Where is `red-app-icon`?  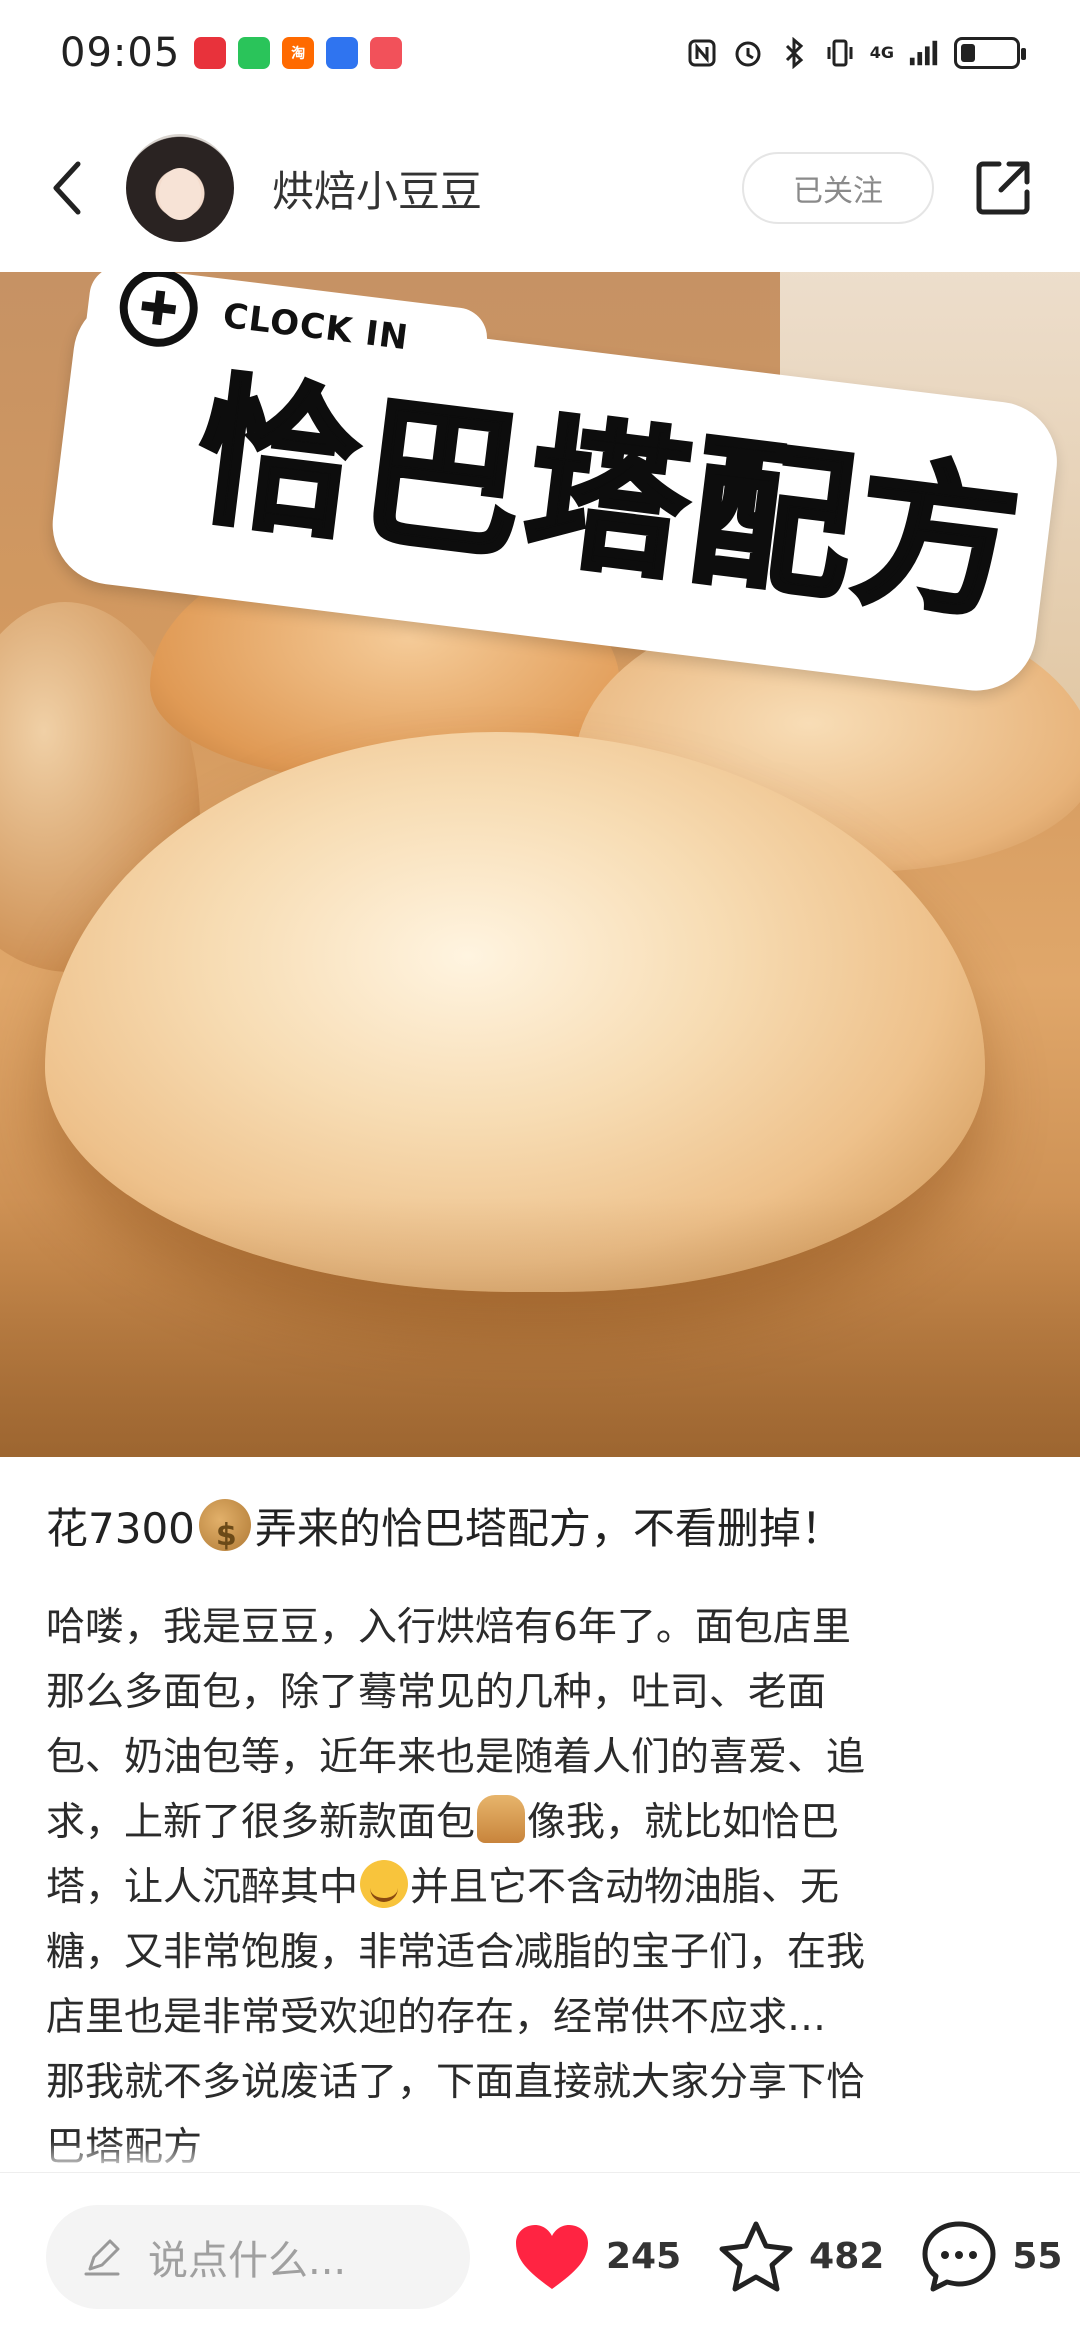
red-app-icon is located at coordinates (386, 52).